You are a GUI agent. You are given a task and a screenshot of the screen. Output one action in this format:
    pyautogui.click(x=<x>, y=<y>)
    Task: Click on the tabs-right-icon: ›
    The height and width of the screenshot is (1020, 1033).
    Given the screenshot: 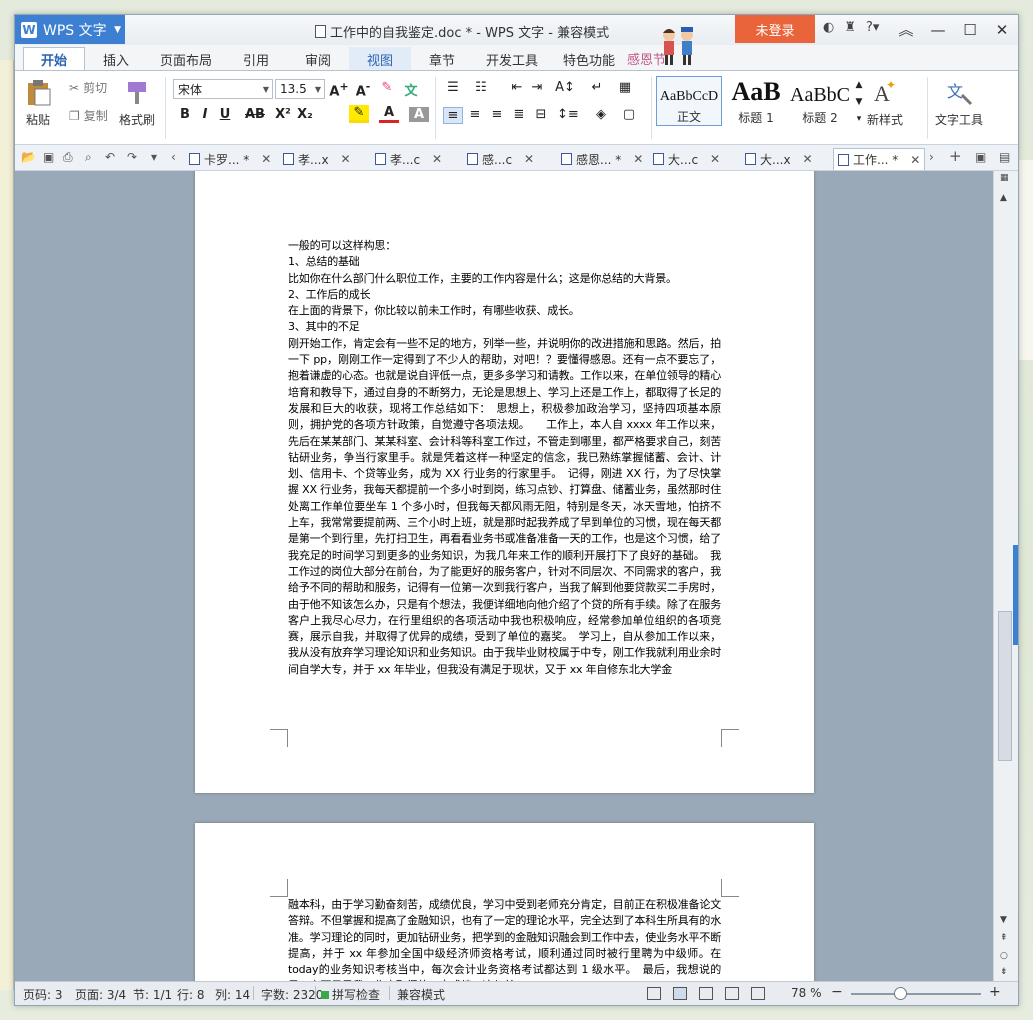 What is the action you would take?
    pyautogui.click(x=931, y=157)
    